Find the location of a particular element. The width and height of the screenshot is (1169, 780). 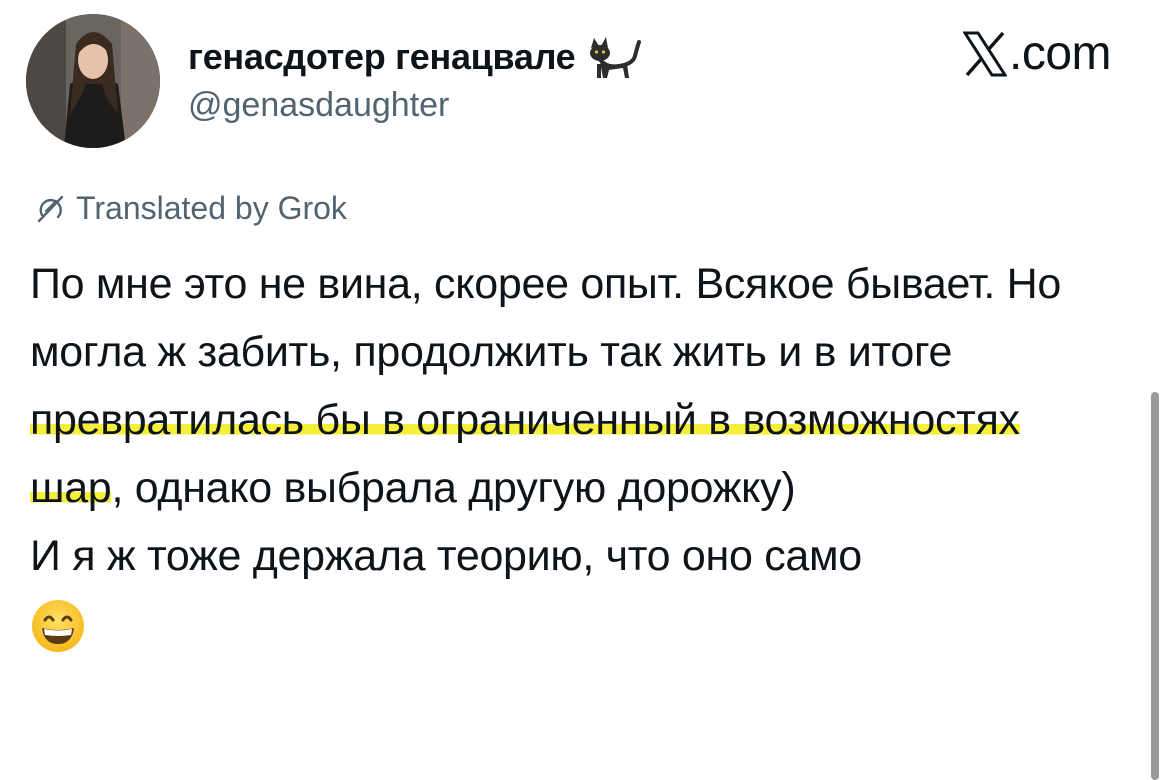

tweet-paragraph-2: И я ж тоже держала теорию, что оно само is located at coordinates (446, 556).